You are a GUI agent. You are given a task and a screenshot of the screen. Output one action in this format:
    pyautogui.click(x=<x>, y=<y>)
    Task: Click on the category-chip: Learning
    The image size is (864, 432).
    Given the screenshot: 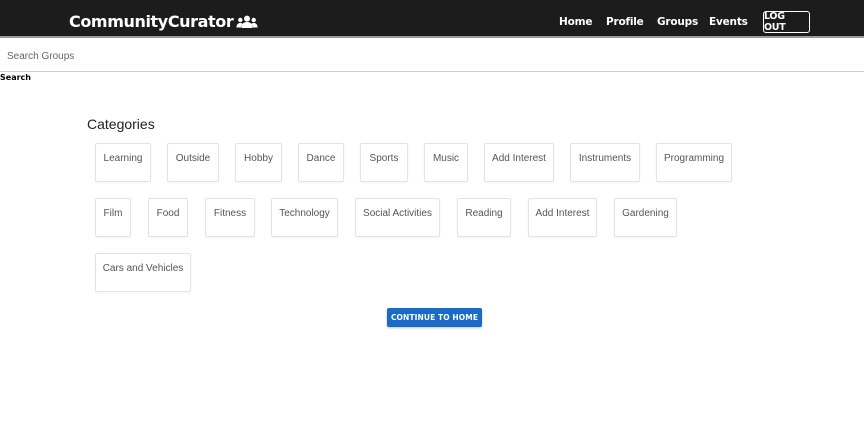 What is the action you would take?
    pyautogui.click(x=123, y=162)
    